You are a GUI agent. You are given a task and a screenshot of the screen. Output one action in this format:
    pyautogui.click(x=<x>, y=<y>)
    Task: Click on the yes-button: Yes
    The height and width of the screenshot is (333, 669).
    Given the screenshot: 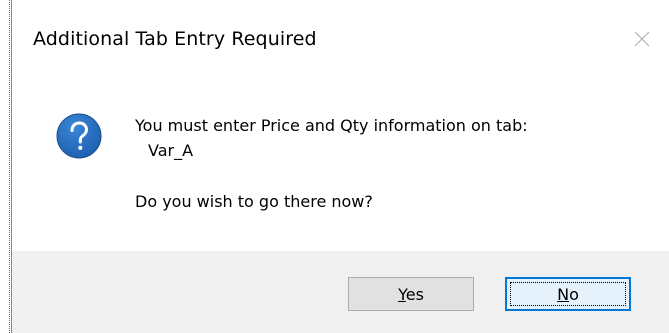 What is the action you would take?
    pyautogui.click(x=411, y=294)
    